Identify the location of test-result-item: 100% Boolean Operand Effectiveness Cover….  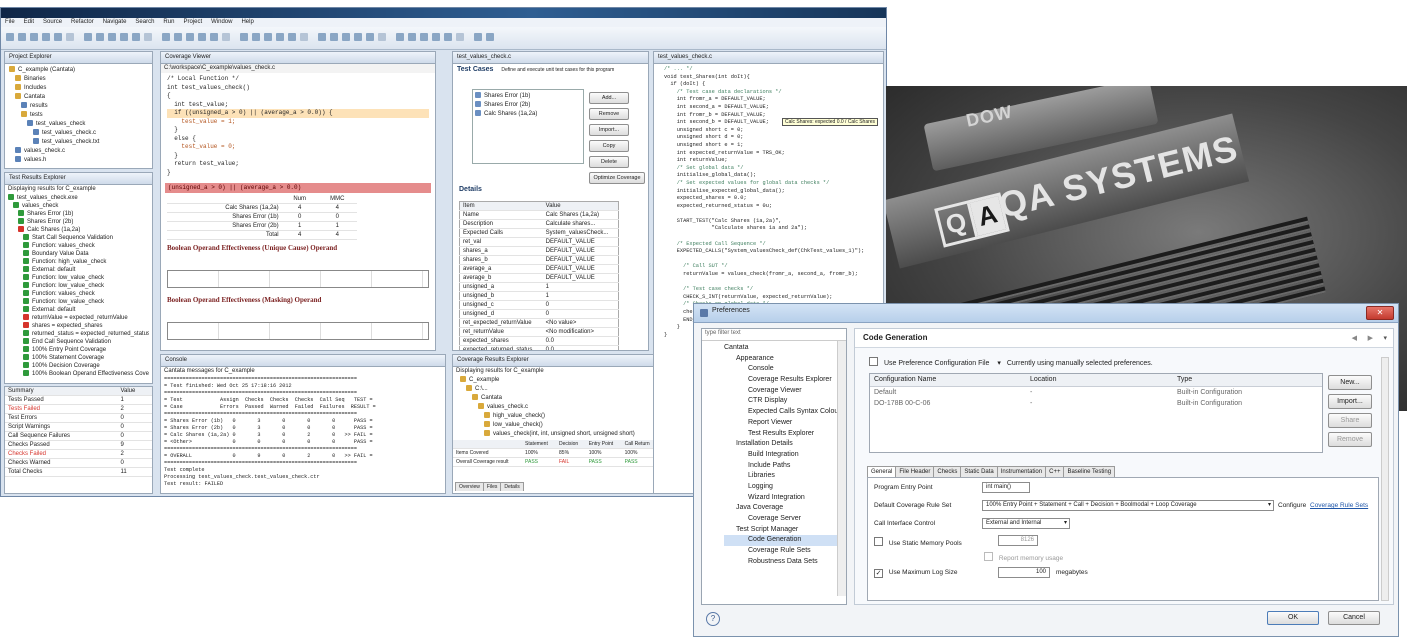
(78, 374).